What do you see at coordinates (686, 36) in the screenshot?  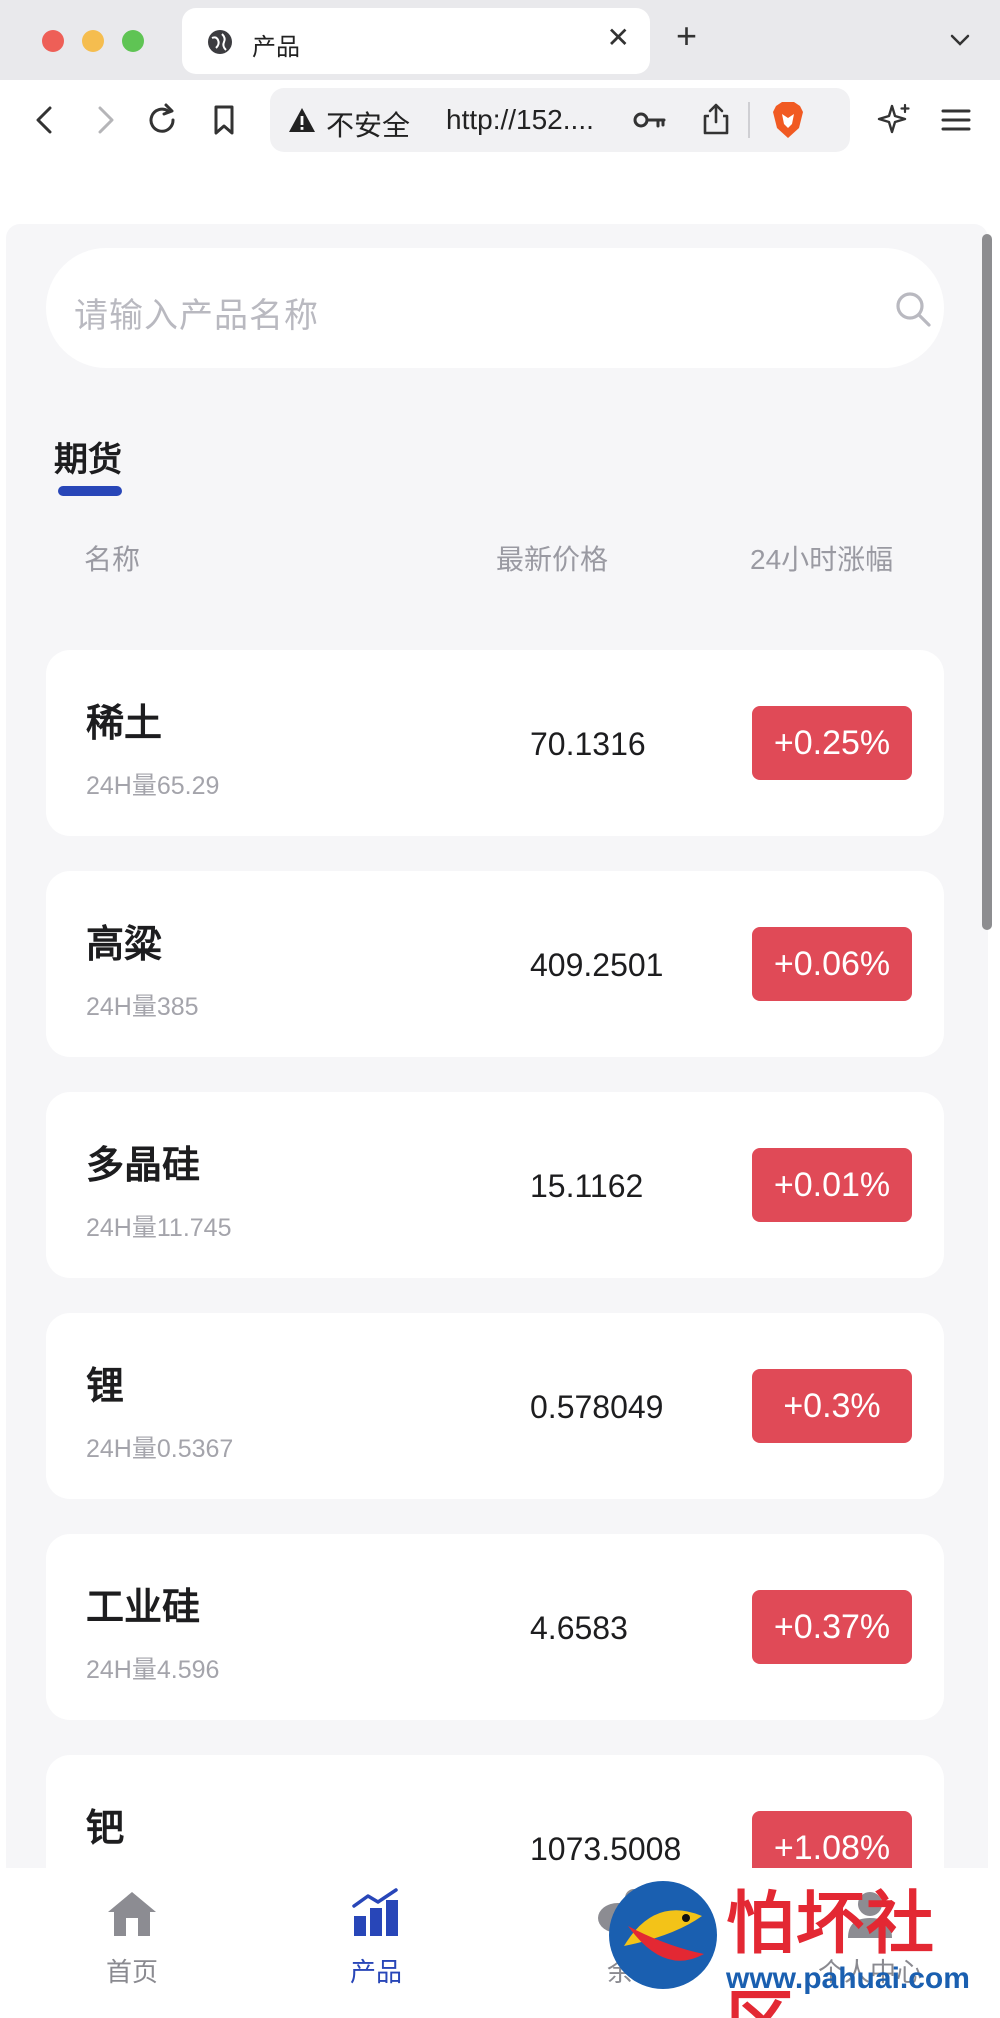 I see `new-tab-button: +` at bounding box center [686, 36].